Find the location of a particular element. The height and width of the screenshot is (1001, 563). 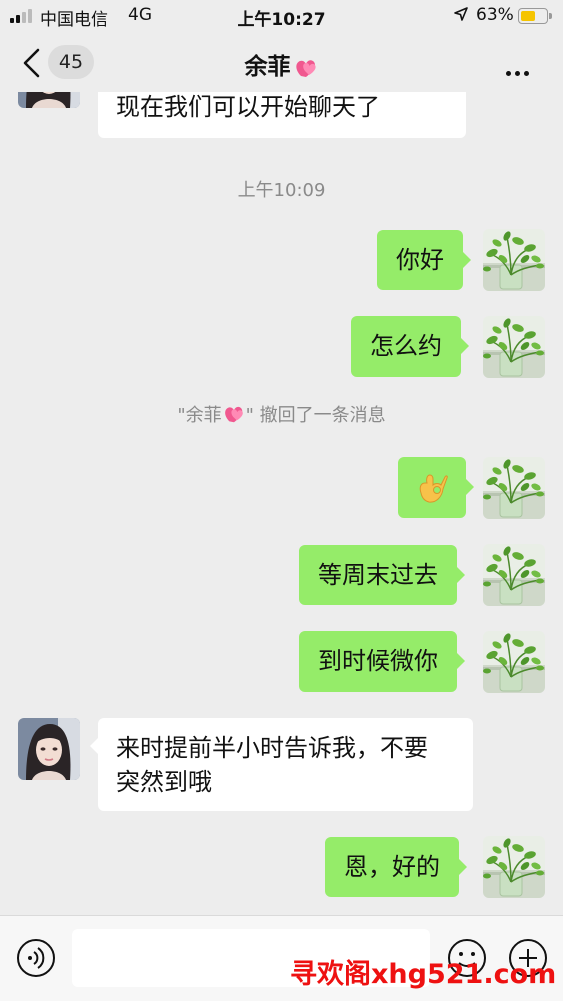

contact-name: 余菲 is located at coordinates (267, 67).